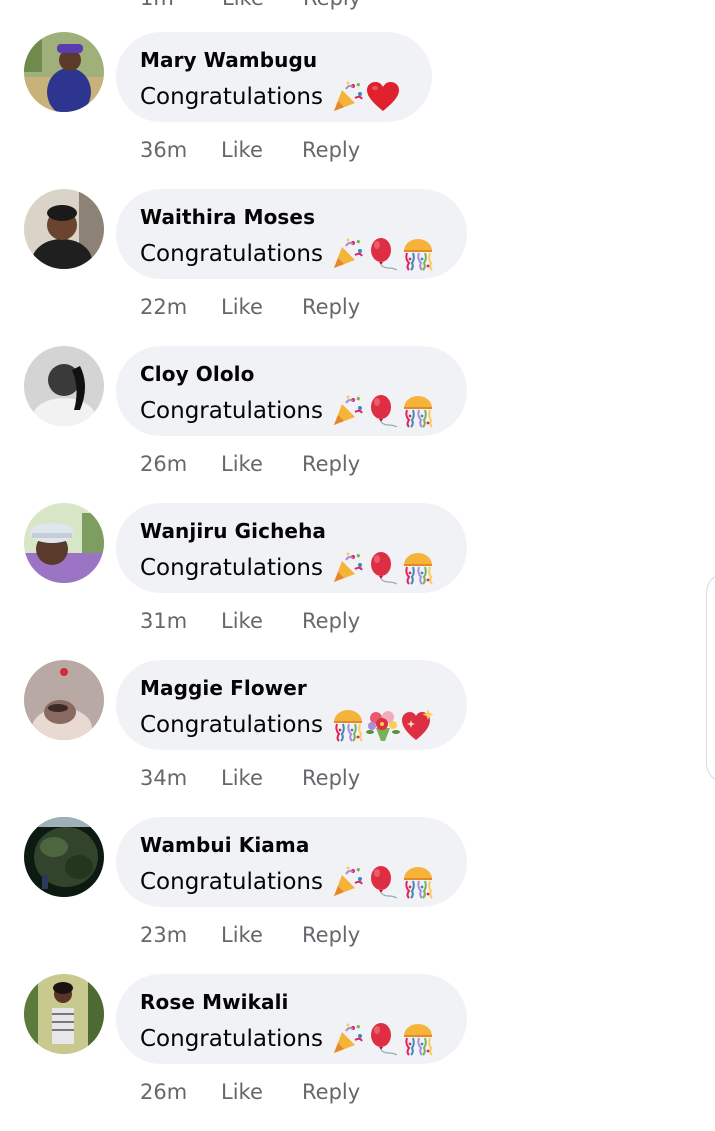 This screenshot has height=1131, width=715. I want to click on comment-item: Wambui Kiama Congratulations 23m Like Reply, so click(357, 895).